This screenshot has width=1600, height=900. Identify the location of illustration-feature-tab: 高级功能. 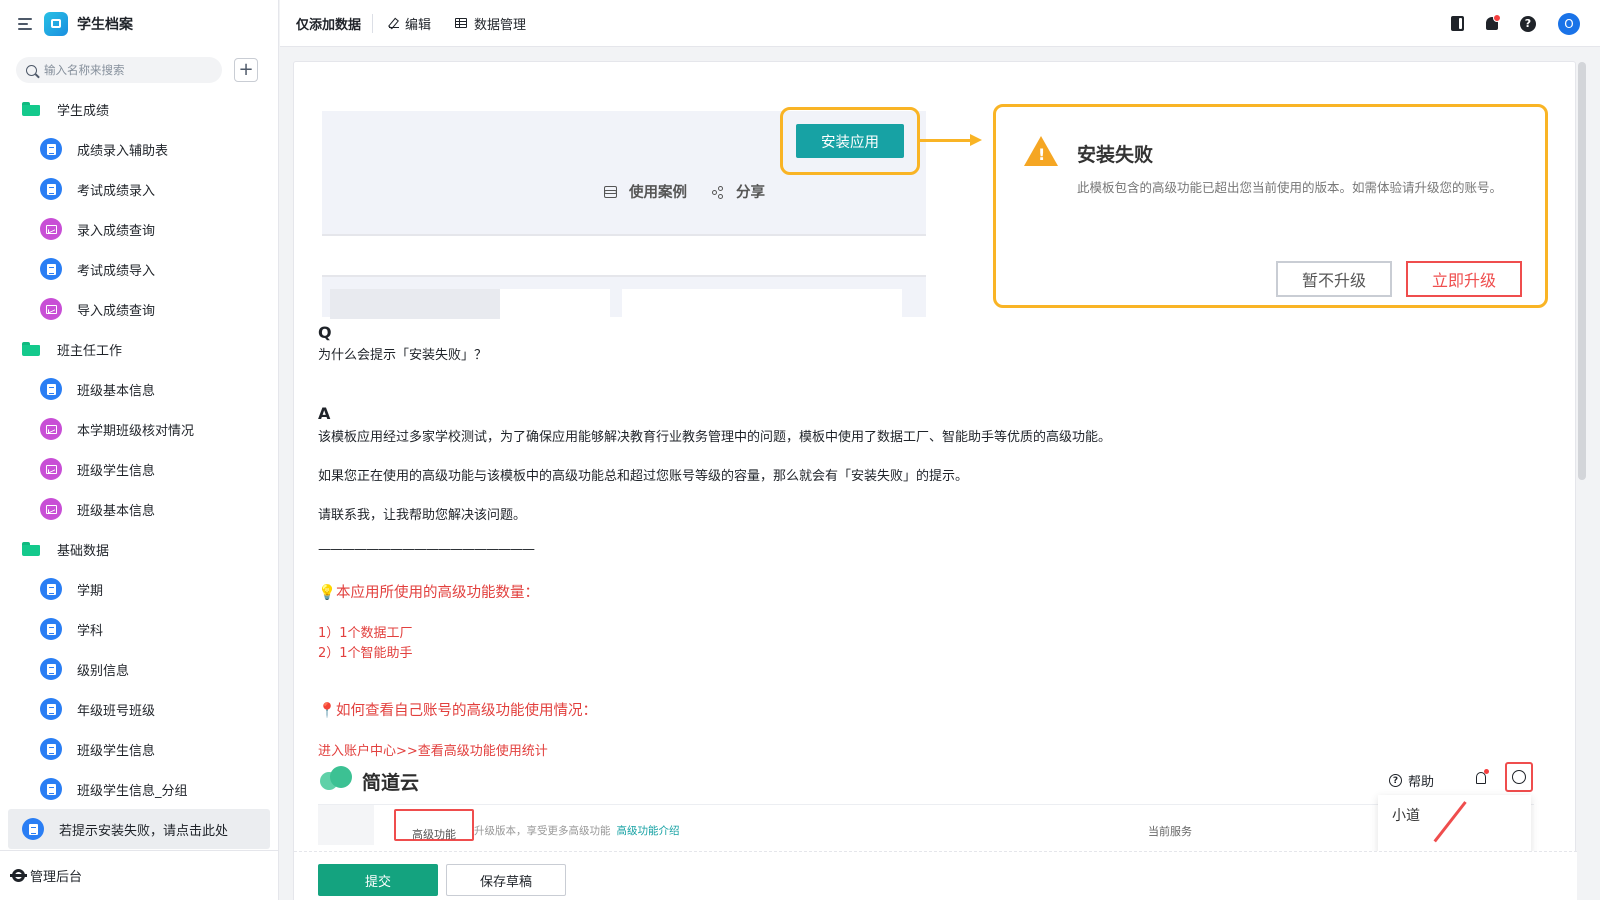
(434, 825).